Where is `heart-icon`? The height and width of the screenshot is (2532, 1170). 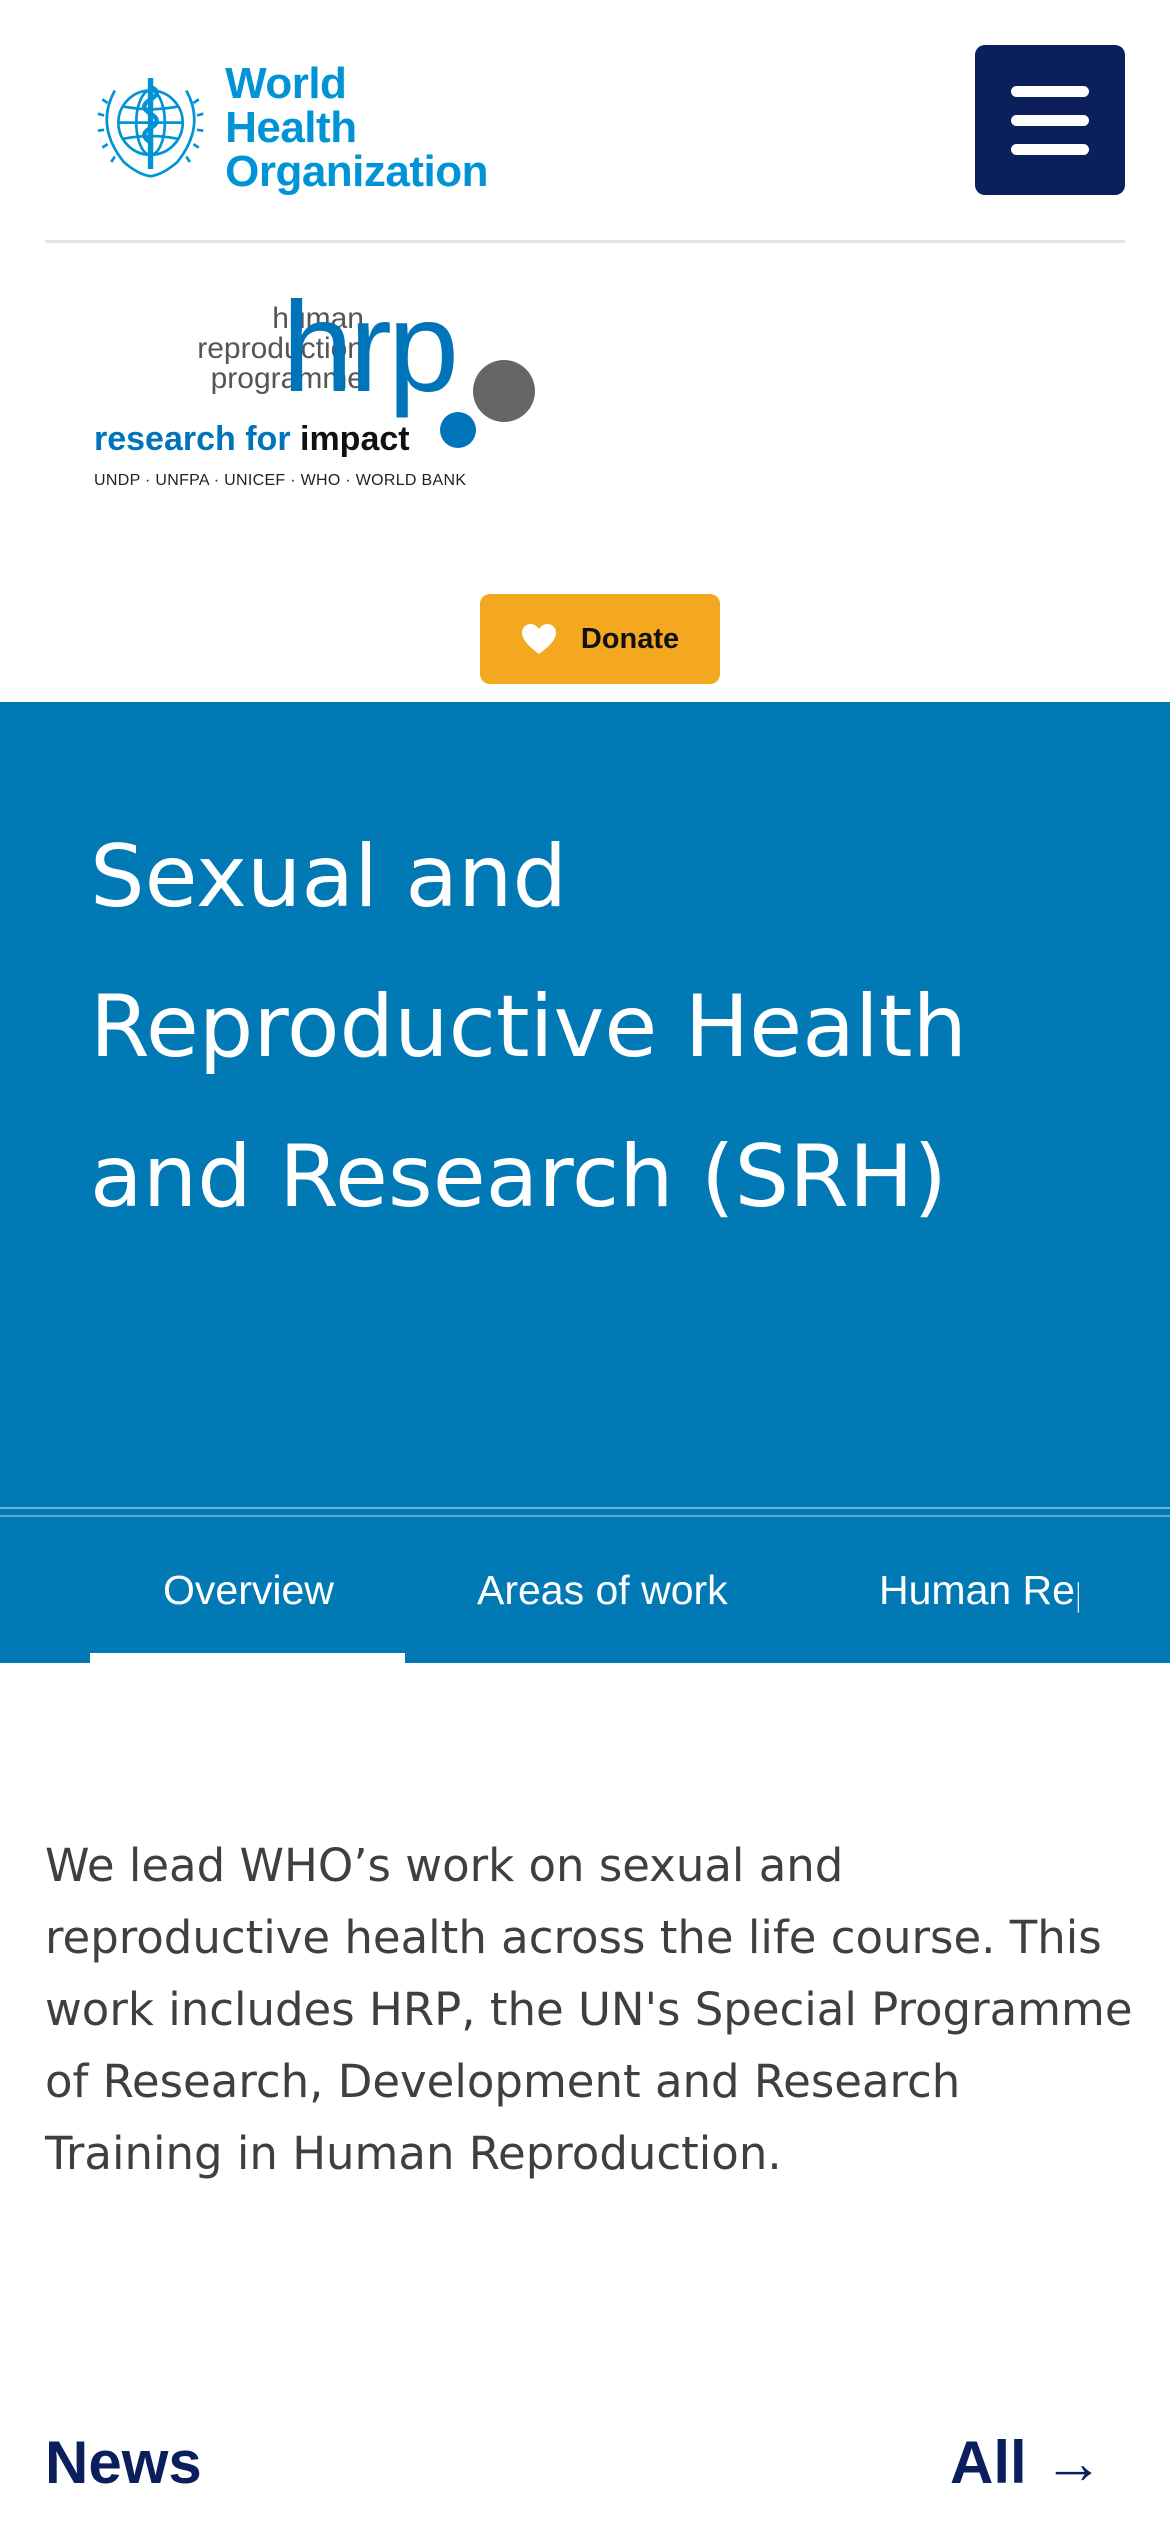
heart-icon is located at coordinates (538, 639).